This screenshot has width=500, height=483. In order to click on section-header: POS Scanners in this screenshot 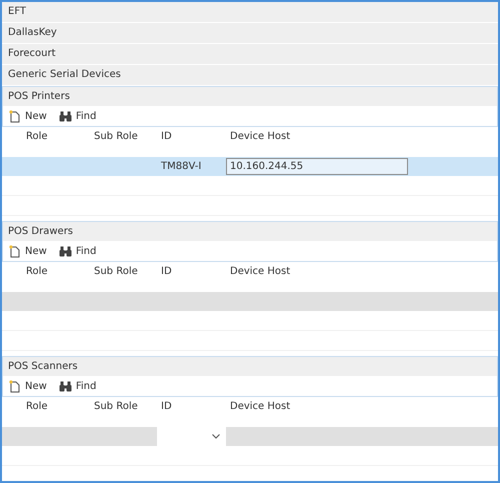, I will do `click(250, 366)`.